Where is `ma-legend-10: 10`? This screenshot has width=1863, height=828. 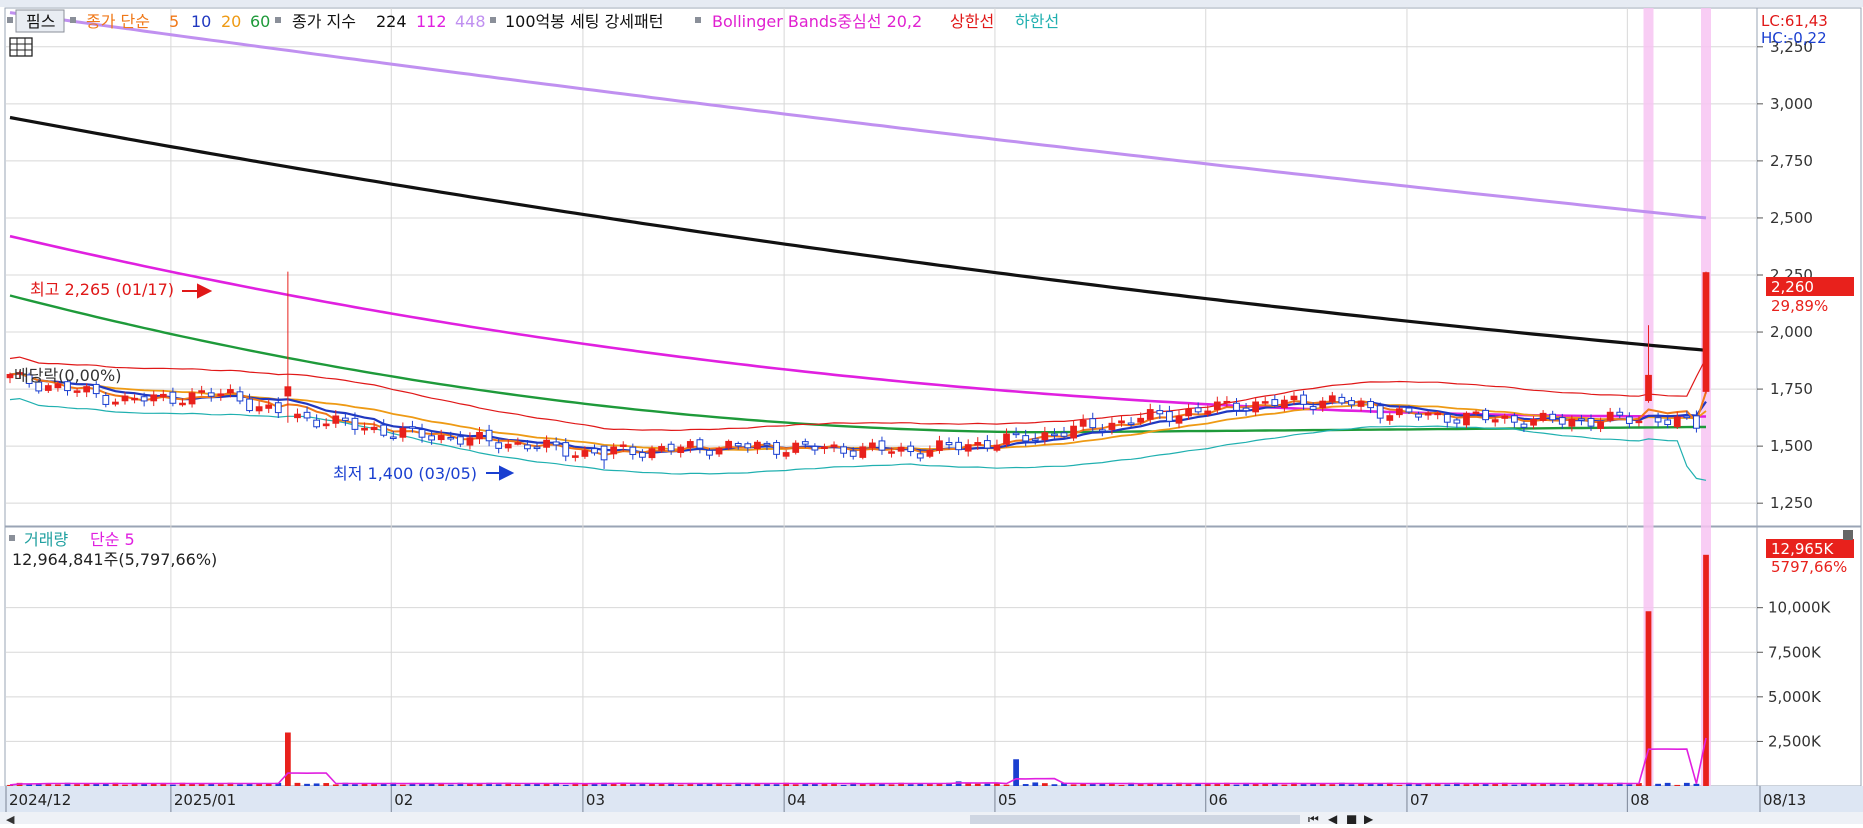
ma-legend-10: 10 is located at coordinates (201, 21).